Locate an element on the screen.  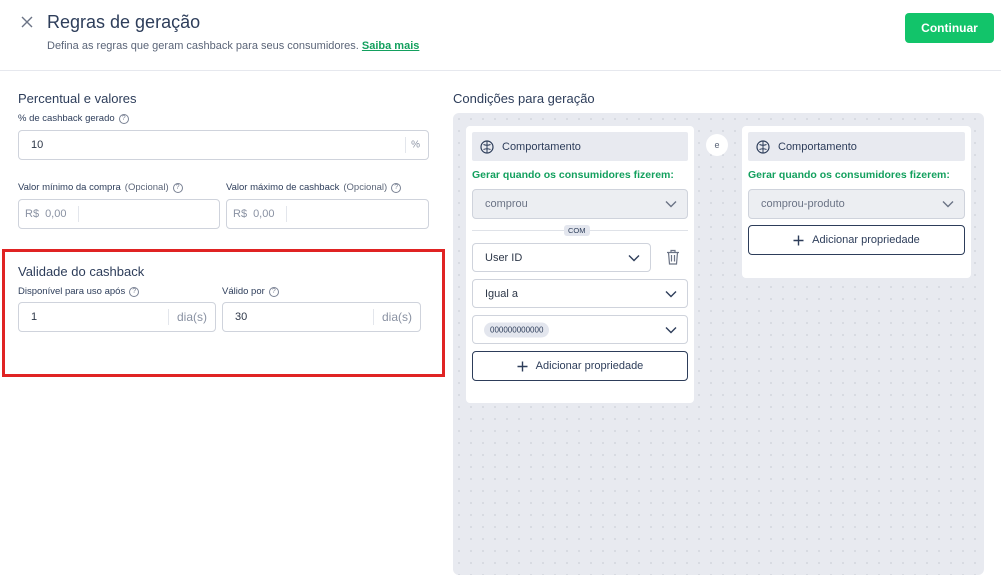
cashback-percent-label-text: % de cashback gerado is located at coordinates (66, 118).